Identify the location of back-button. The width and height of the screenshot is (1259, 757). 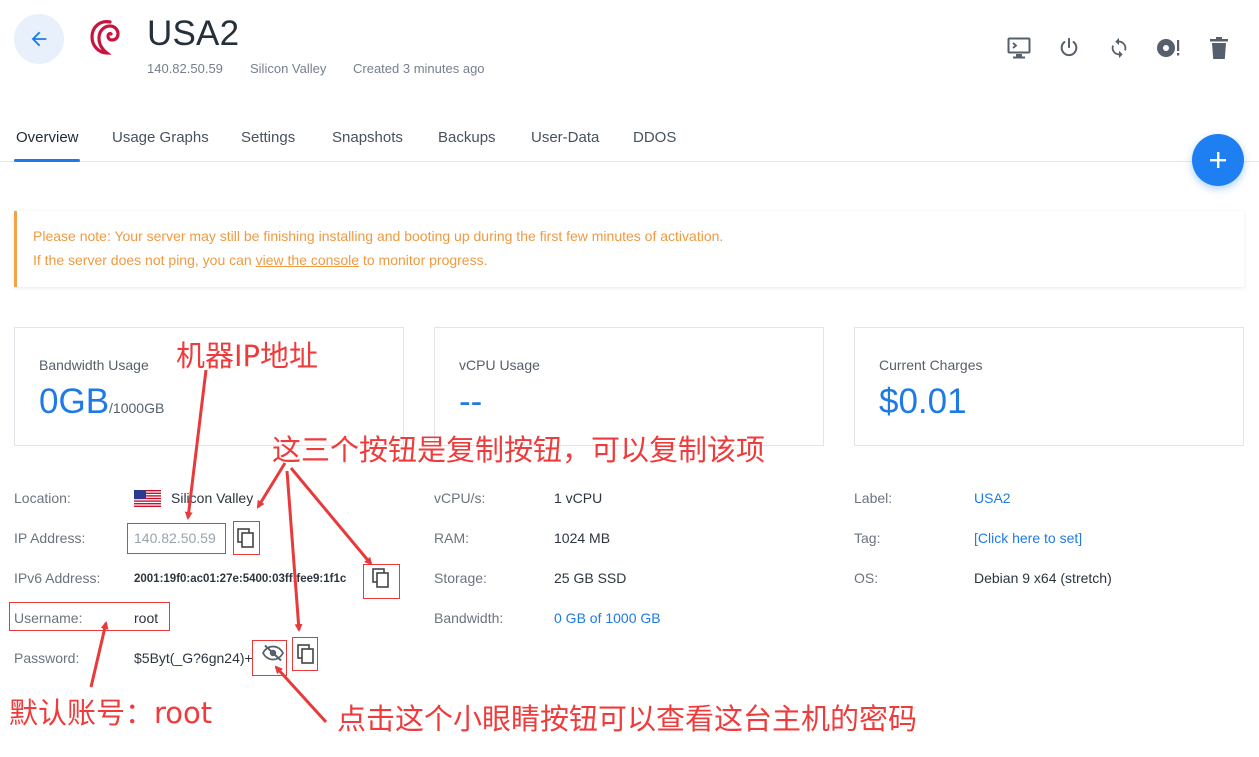
(39, 39).